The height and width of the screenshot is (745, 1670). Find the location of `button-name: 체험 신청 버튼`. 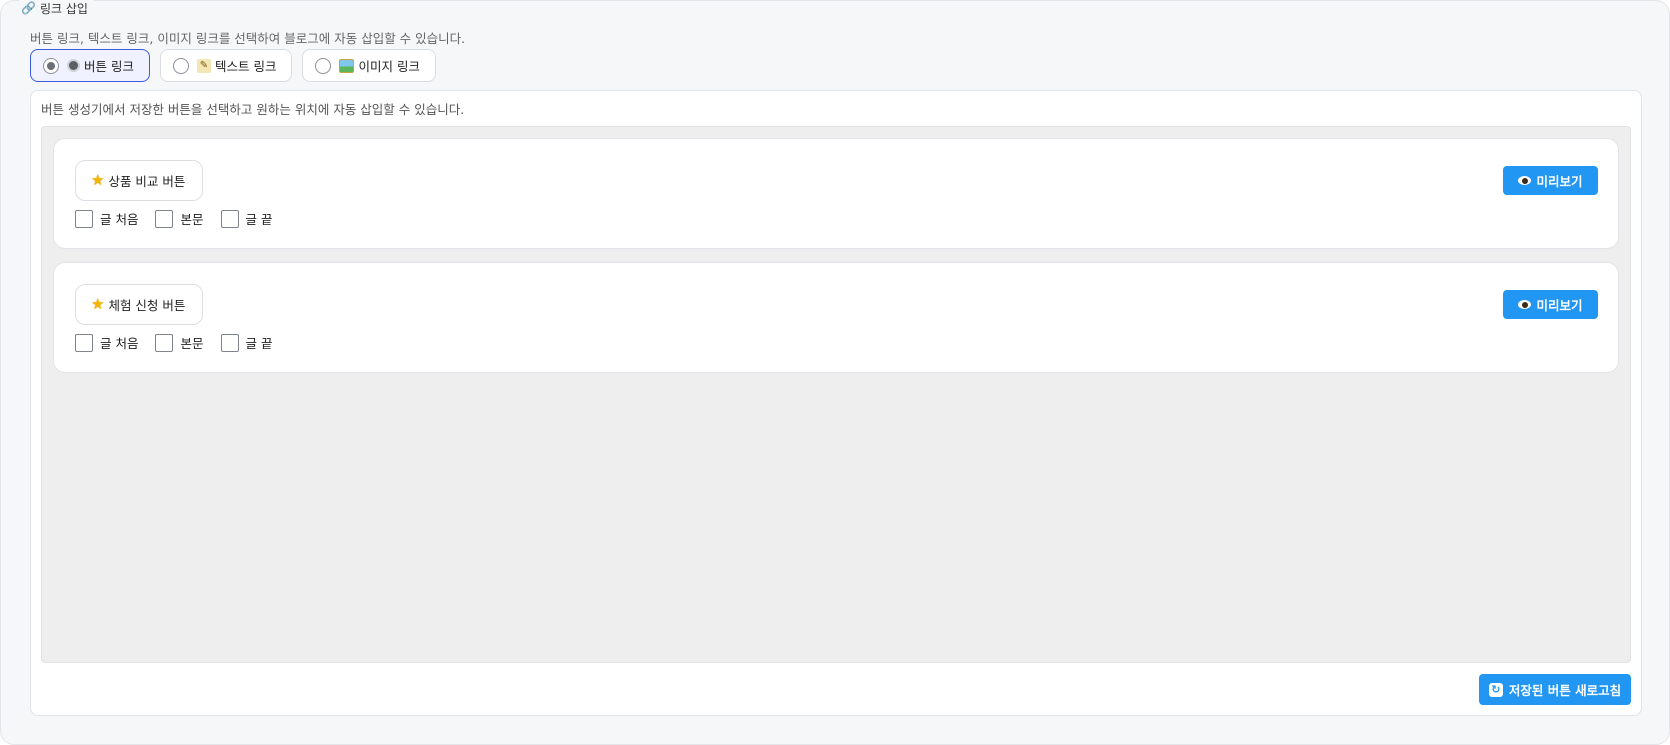

button-name: 체험 신청 버튼 is located at coordinates (147, 305).